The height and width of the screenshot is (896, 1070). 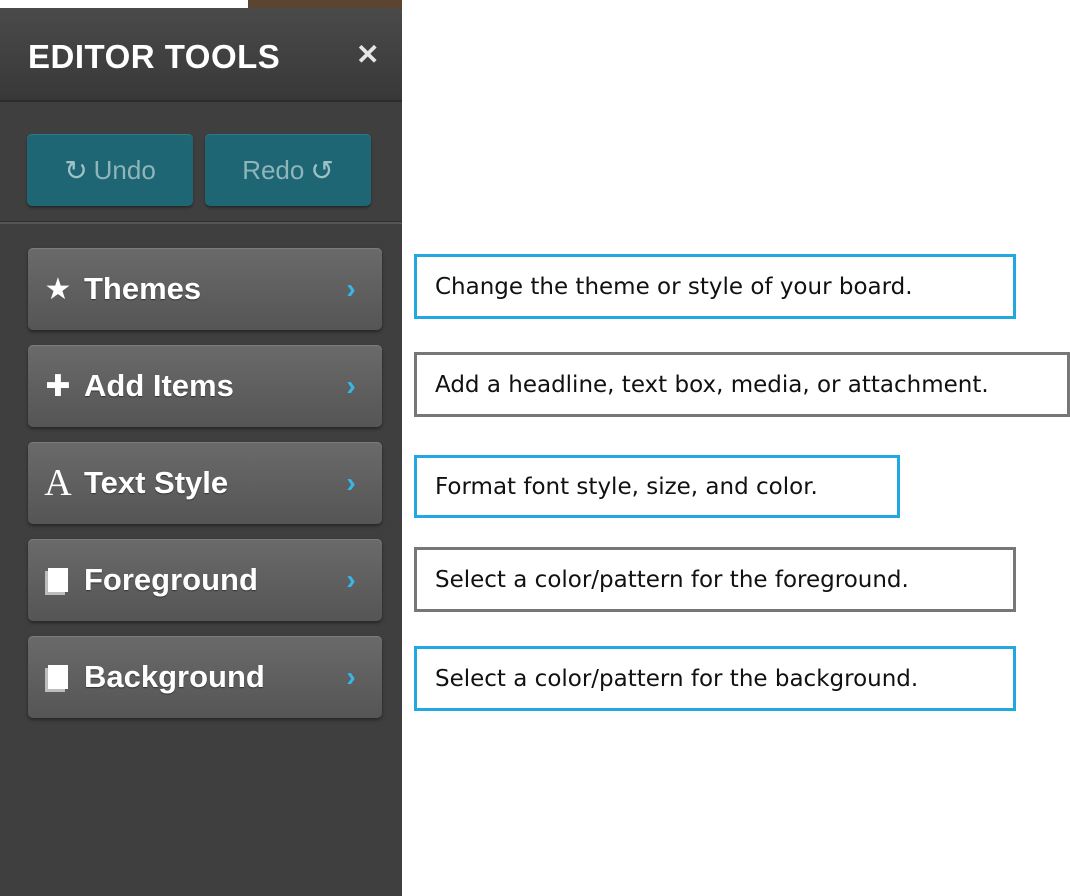 I want to click on menu-item-text-style: A Text Style ›, so click(x=205, y=483).